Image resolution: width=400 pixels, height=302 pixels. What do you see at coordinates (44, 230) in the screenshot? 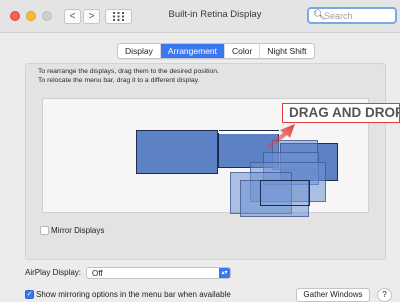
I see `mirror-displays-checkbox` at bounding box center [44, 230].